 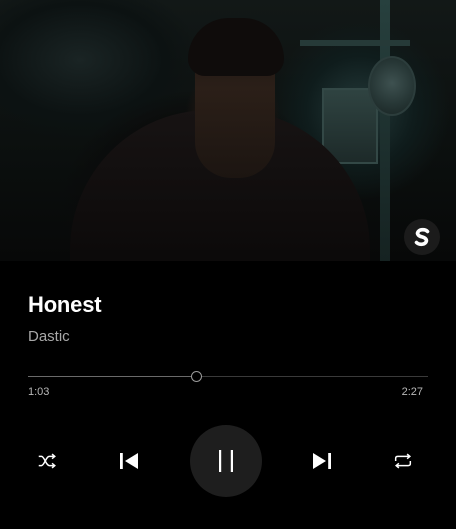 I want to click on play-pause-button, so click(x=226, y=461).